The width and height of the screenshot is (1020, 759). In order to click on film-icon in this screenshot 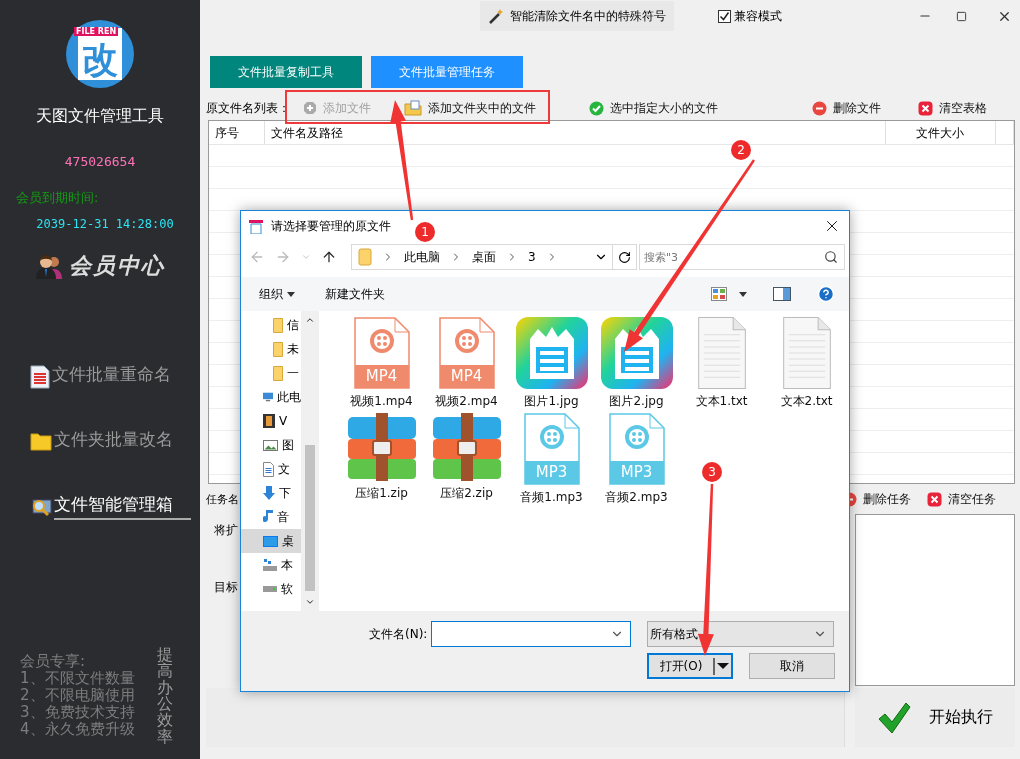, I will do `click(269, 421)`.